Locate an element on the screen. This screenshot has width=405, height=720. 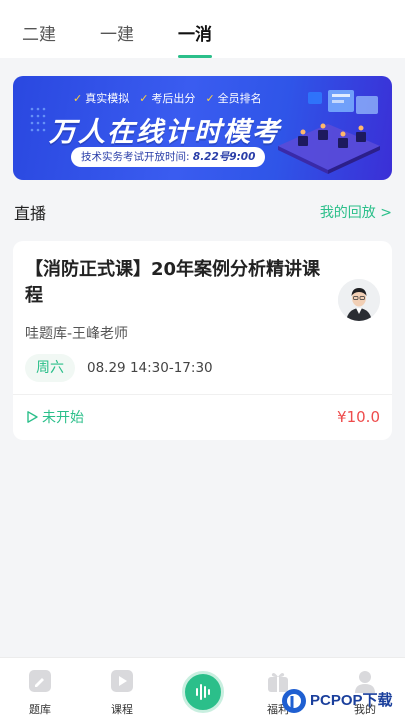
tab-yixiao-label: 一消 is located at coordinates (195, 35).